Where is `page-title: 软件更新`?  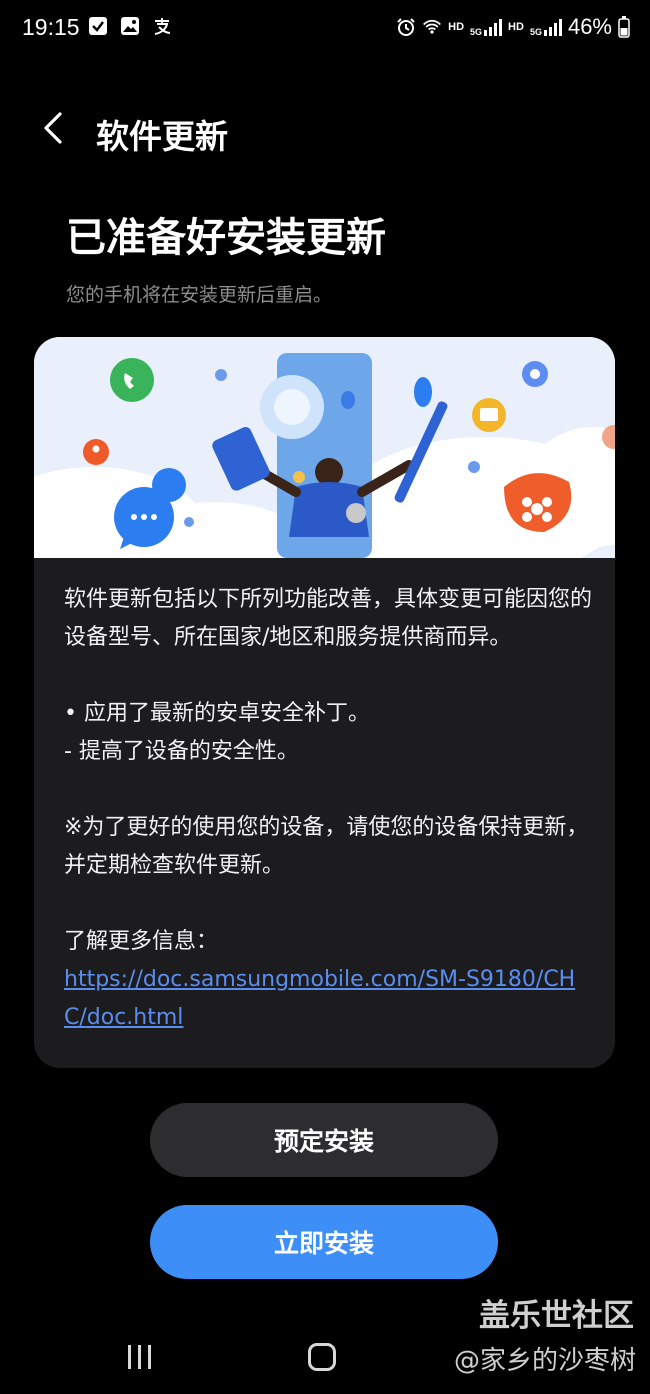 page-title: 软件更新 is located at coordinates (162, 136).